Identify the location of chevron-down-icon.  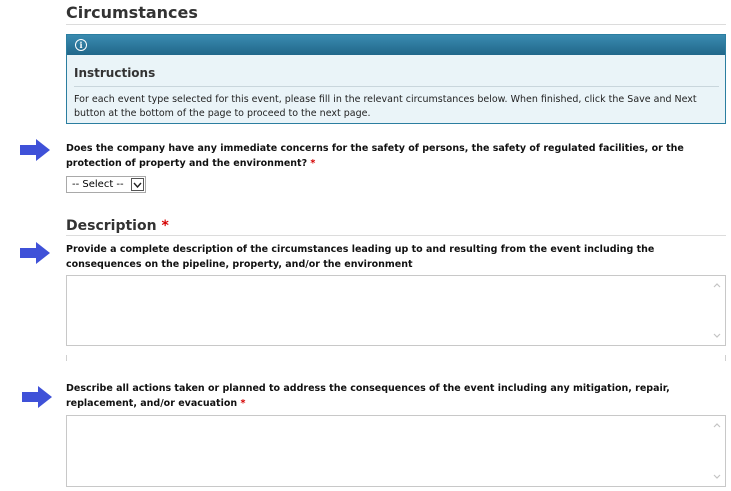
(137, 184).